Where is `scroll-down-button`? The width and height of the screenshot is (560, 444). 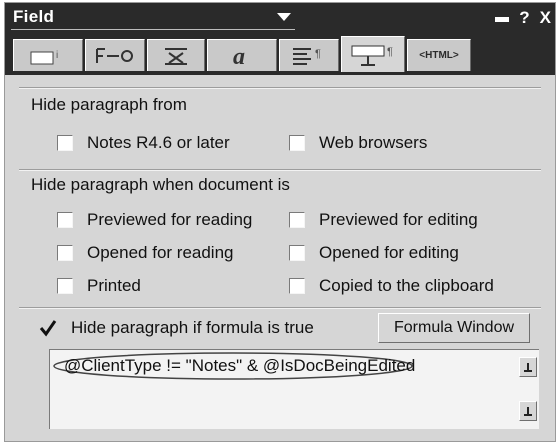
scroll-down-button is located at coordinates (528, 411).